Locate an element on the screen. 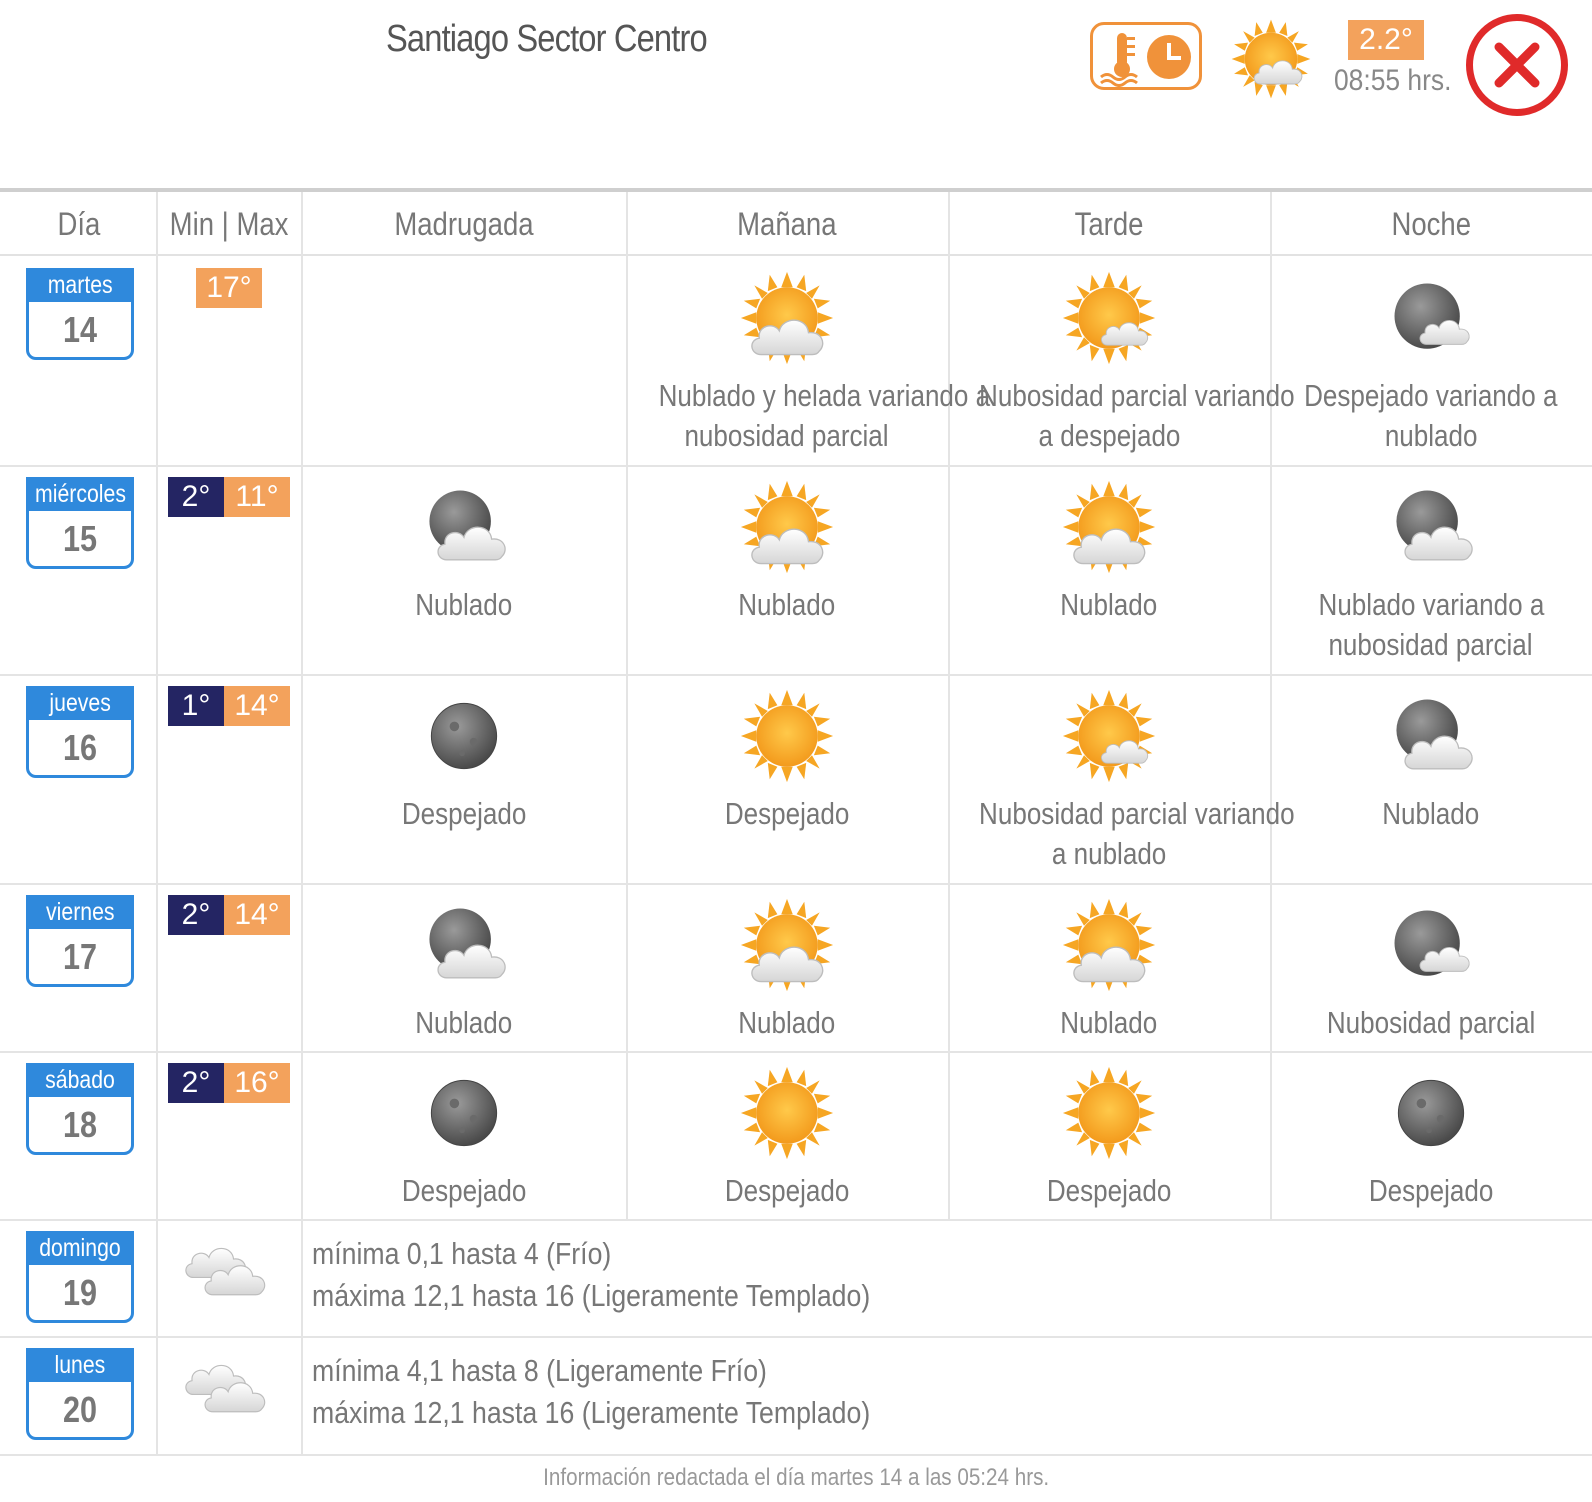 Image resolution: width=1592 pixels, height=1502 pixels. min-max-badge: 2° 11° is located at coordinates (229, 497).